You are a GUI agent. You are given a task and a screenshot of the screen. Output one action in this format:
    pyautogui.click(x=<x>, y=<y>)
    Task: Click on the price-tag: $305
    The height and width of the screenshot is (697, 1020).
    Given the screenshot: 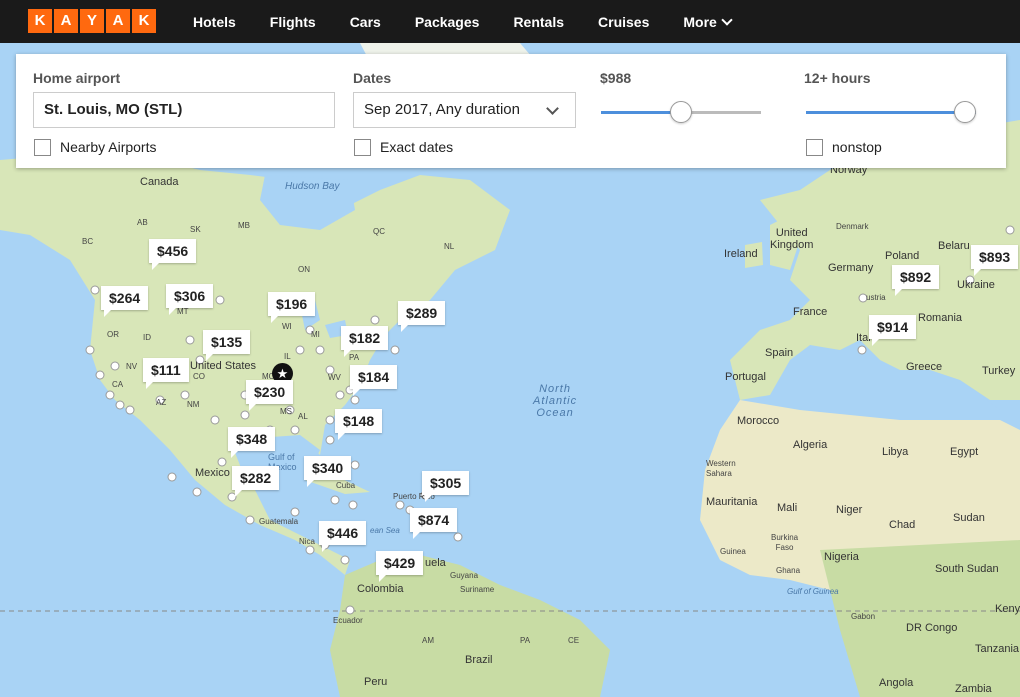 What is the action you would take?
    pyautogui.click(x=446, y=486)
    